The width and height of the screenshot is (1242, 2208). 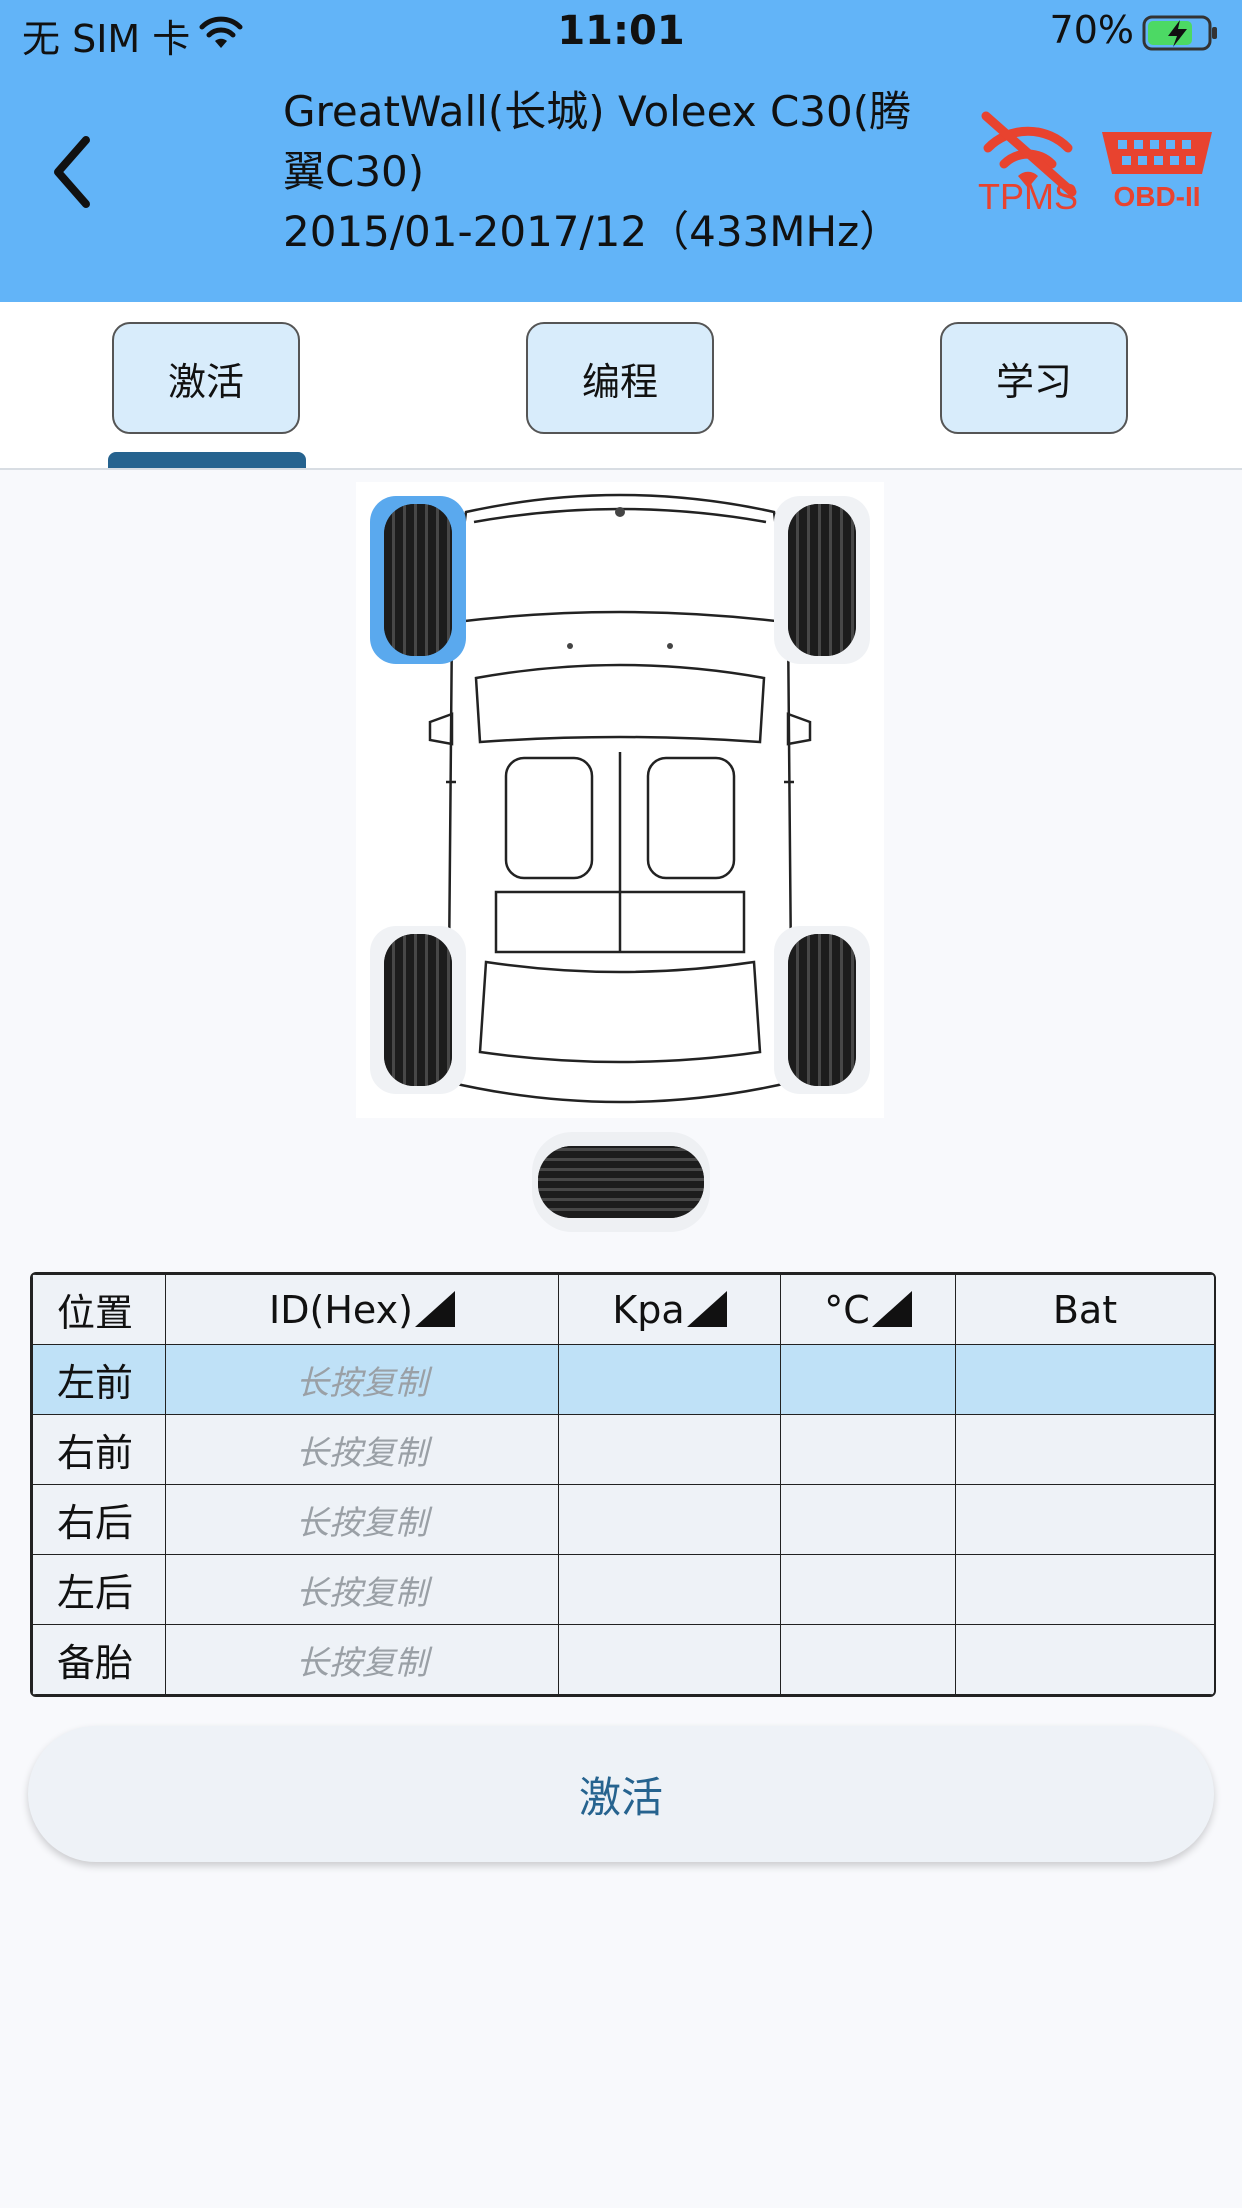 What do you see at coordinates (592, 231) in the screenshot?
I see `vehicle-title-line3: 2015/01-2017/12（433MHz）` at bounding box center [592, 231].